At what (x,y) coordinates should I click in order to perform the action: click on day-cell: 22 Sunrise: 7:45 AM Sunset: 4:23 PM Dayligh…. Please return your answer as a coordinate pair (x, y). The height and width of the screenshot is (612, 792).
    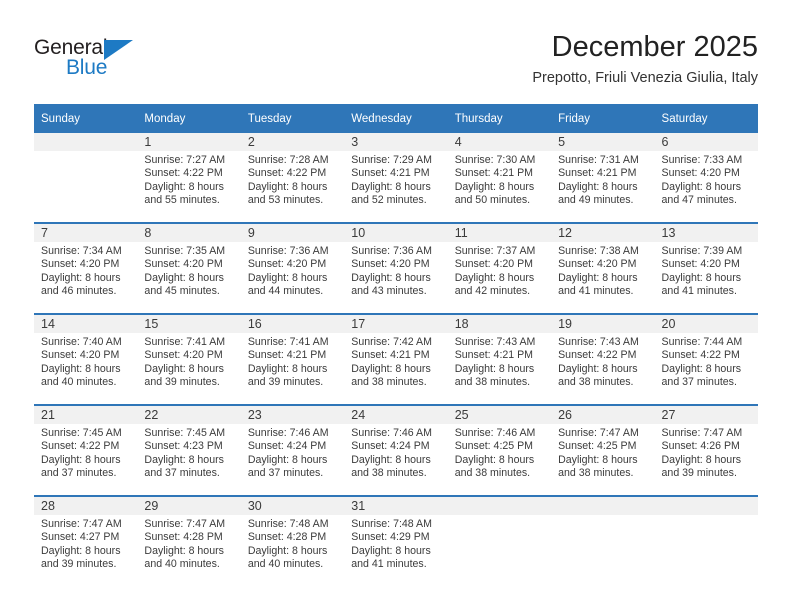
    Looking at the image, I should click on (189, 450).